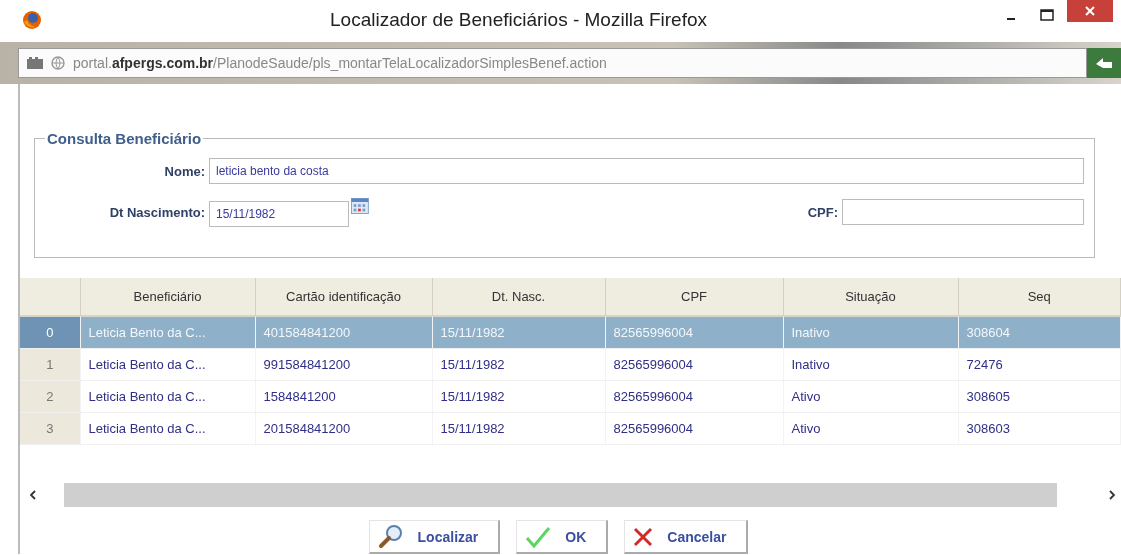 This screenshot has height=555, width=1121. I want to click on input-field, so click(963, 212).